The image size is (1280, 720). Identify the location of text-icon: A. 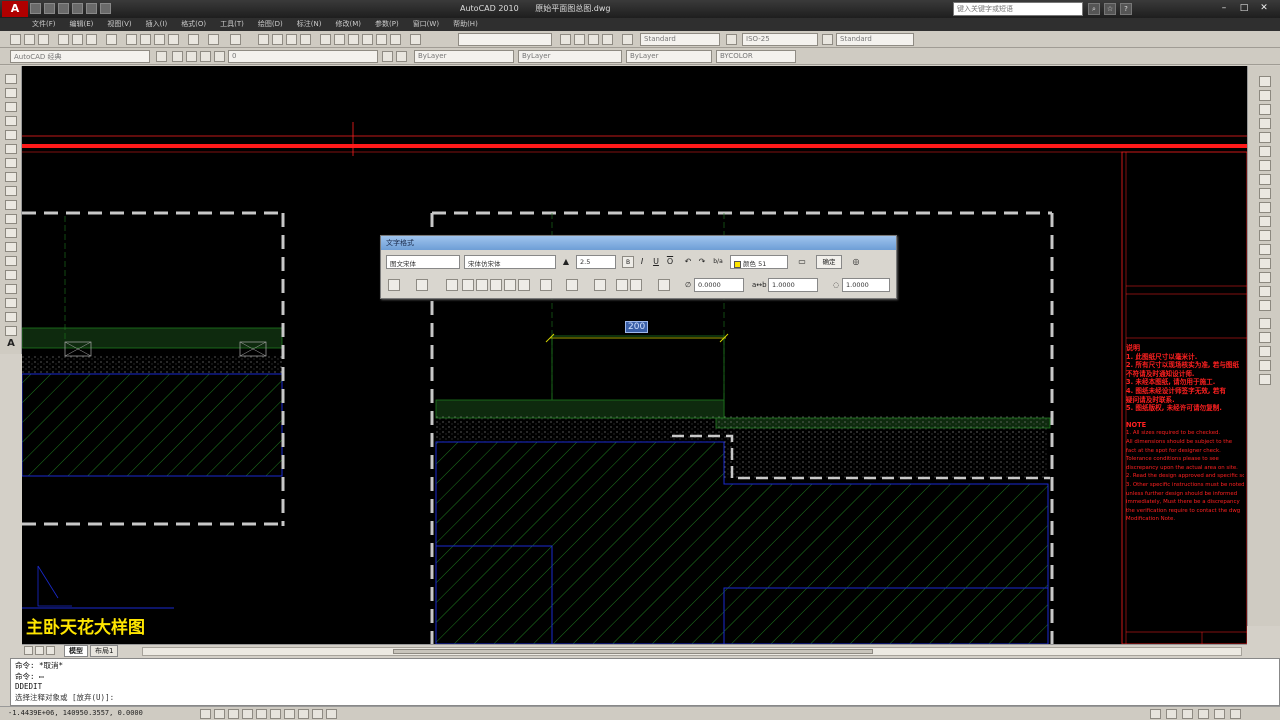
(11, 344).